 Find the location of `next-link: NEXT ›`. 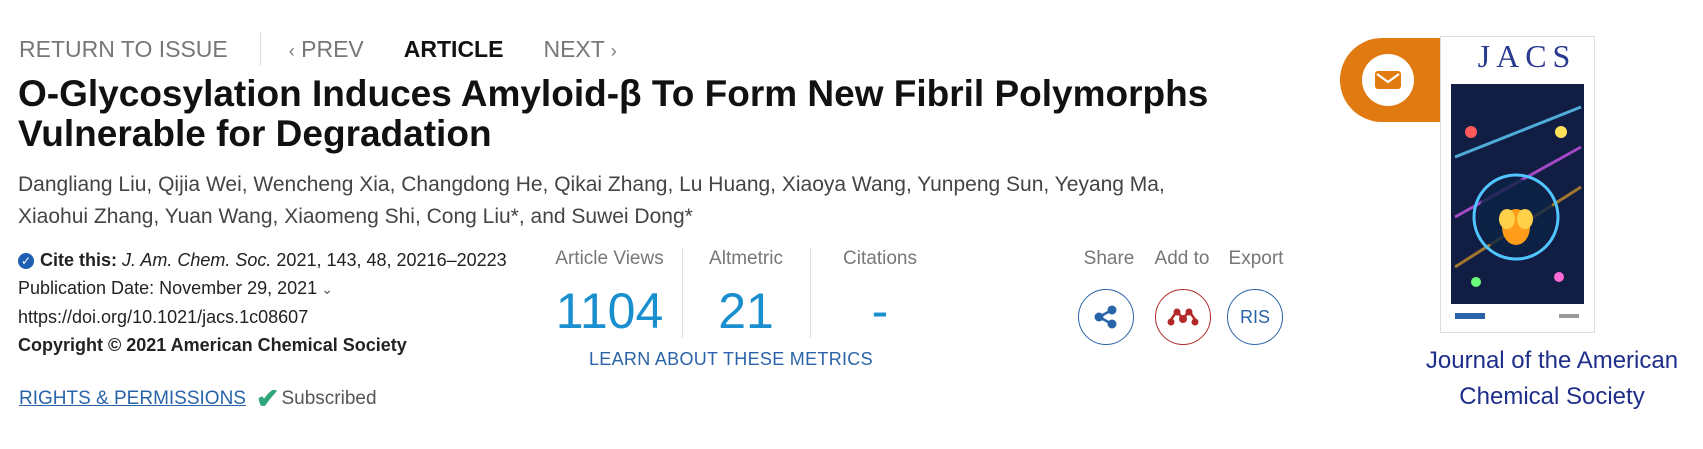

next-link: NEXT › is located at coordinates (579, 49).